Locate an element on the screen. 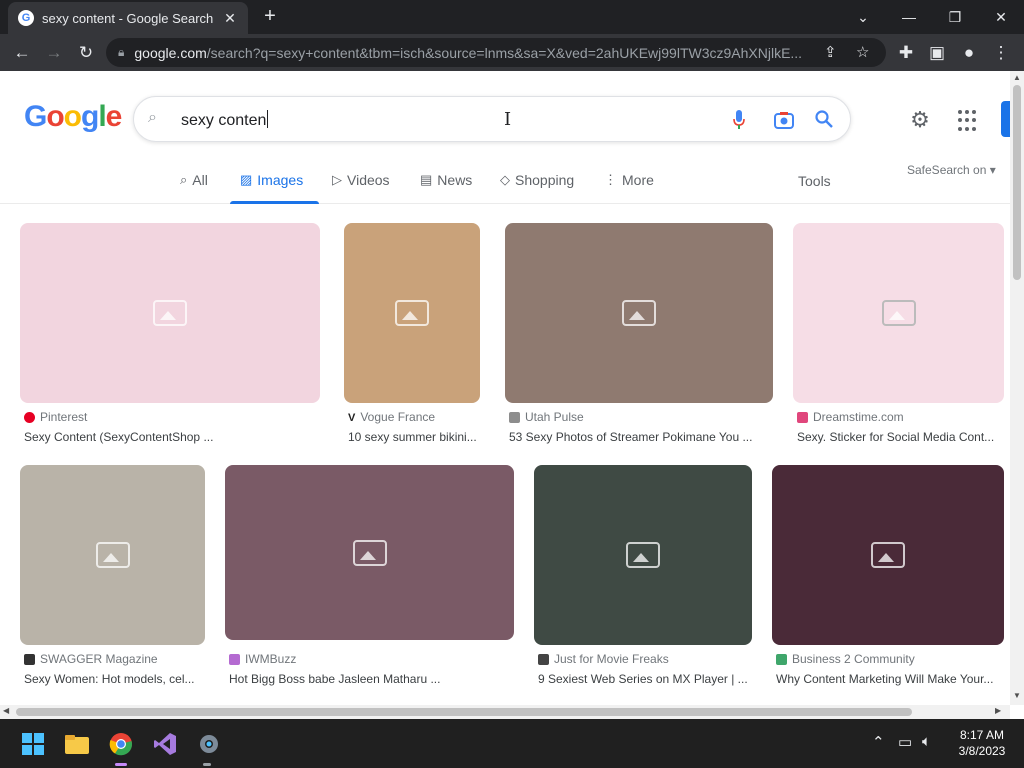 The height and width of the screenshot is (768, 1024). tab-all: ⌕ All is located at coordinates (194, 180).